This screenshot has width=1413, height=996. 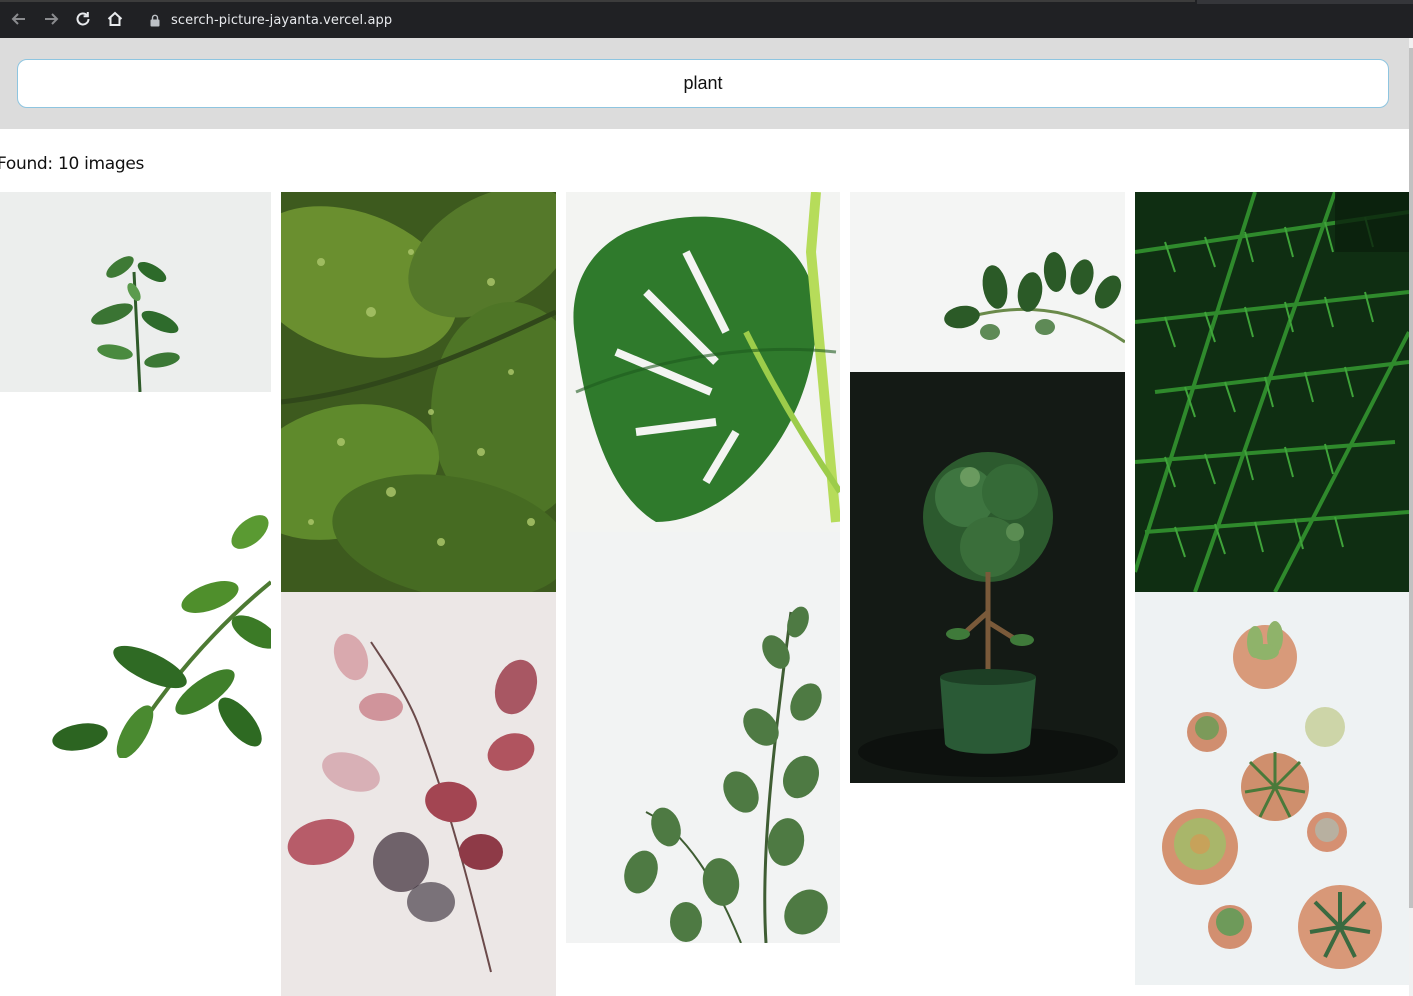 What do you see at coordinates (1411, 478) in the screenshot?
I see `scrollbar-thumb` at bounding box center [1411, 478].